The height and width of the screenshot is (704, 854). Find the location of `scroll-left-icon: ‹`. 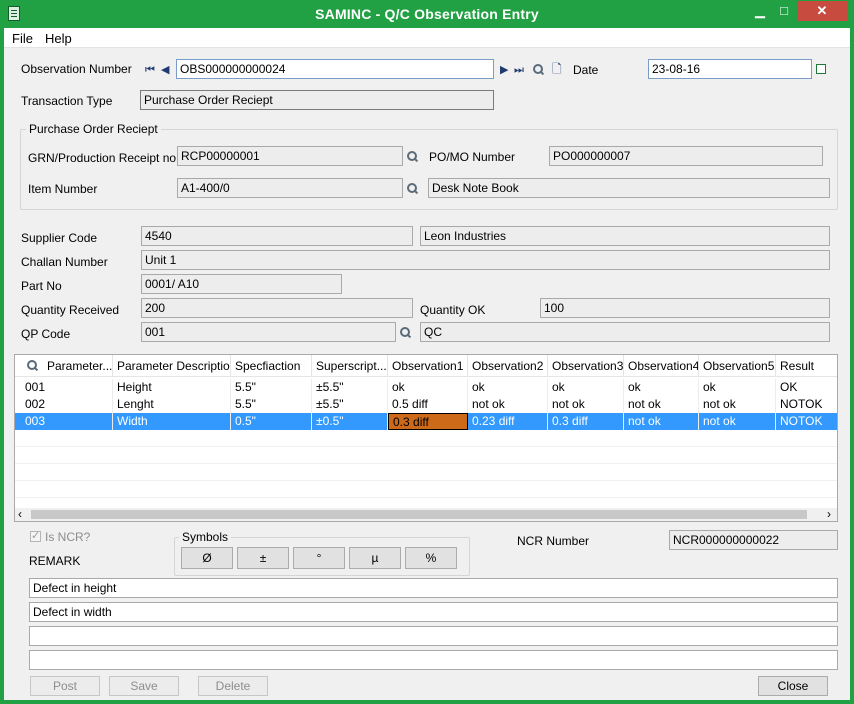

scroll-left-icon: ‹ is located at coordinates (20, 514).